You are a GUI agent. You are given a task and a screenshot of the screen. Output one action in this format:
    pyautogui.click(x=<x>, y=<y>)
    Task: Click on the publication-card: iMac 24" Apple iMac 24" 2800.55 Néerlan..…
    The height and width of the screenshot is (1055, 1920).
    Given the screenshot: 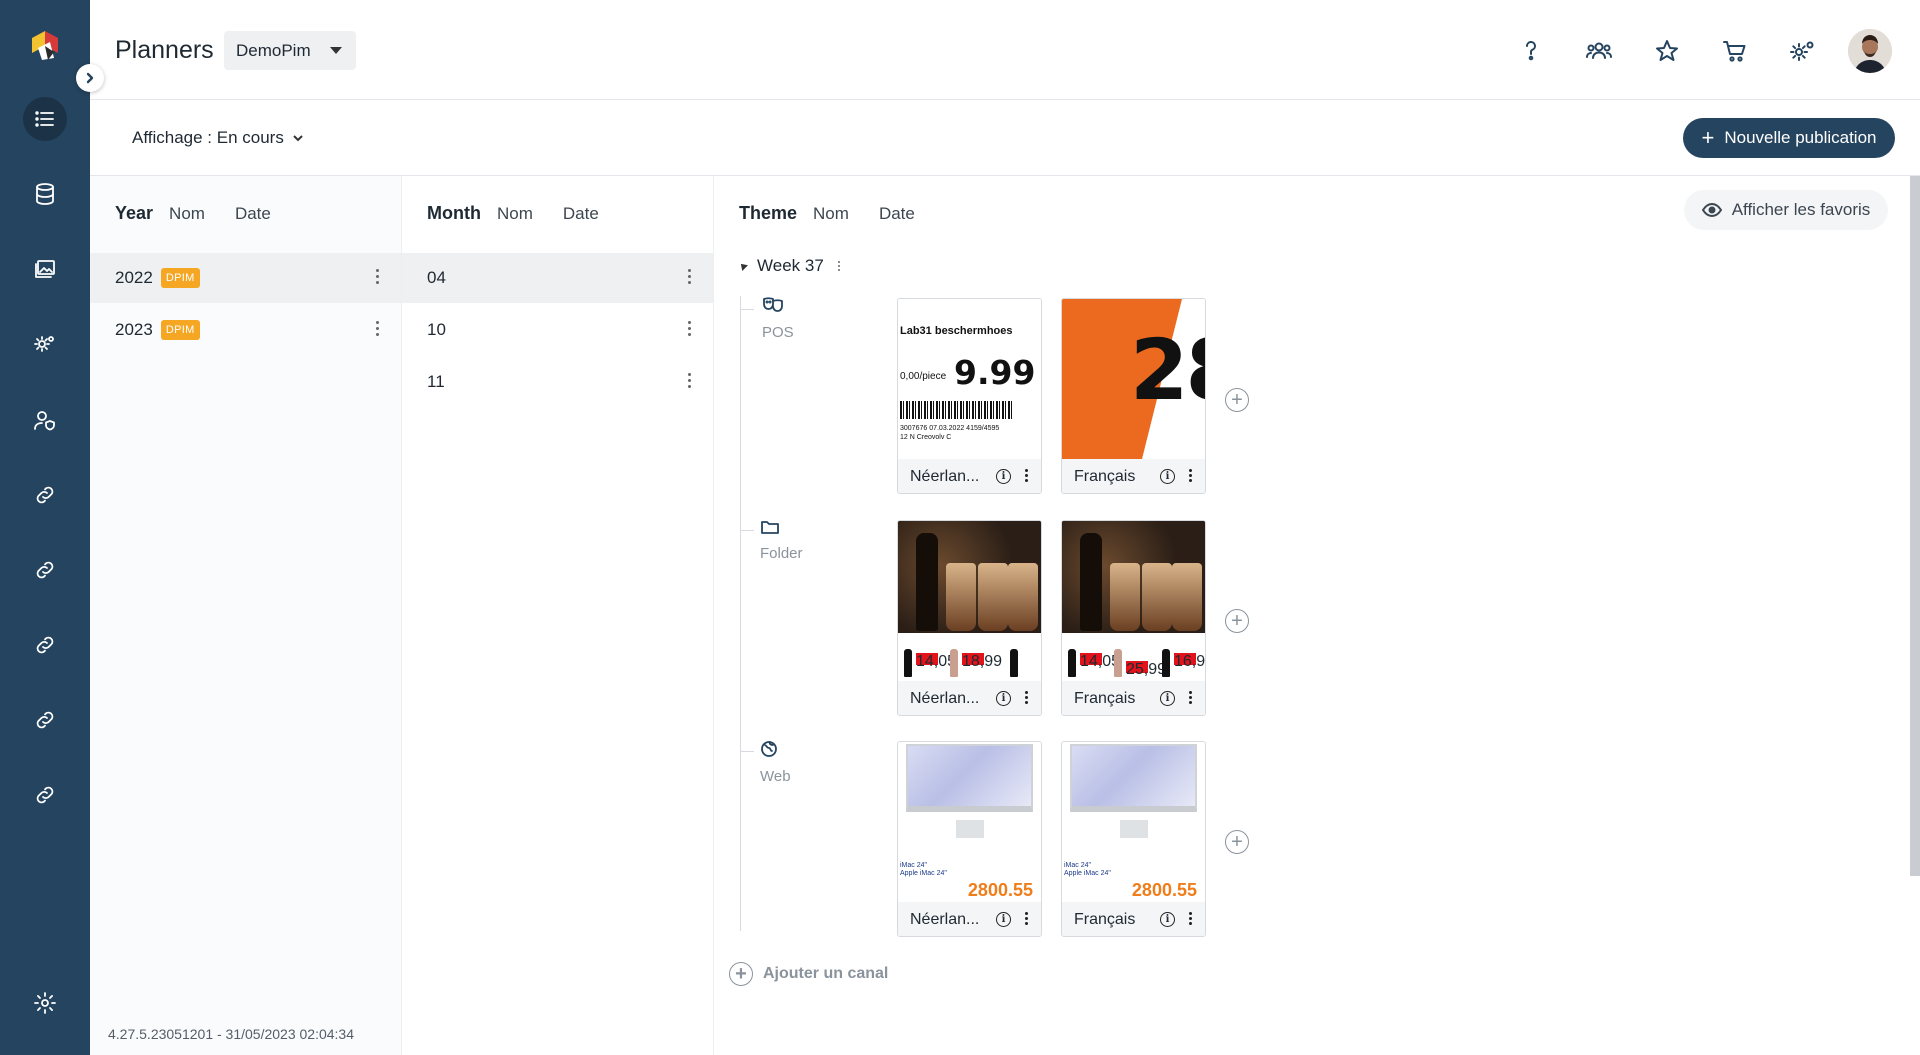 What is the action you would take?
    pyautogui.click(x=969, y=839)
    